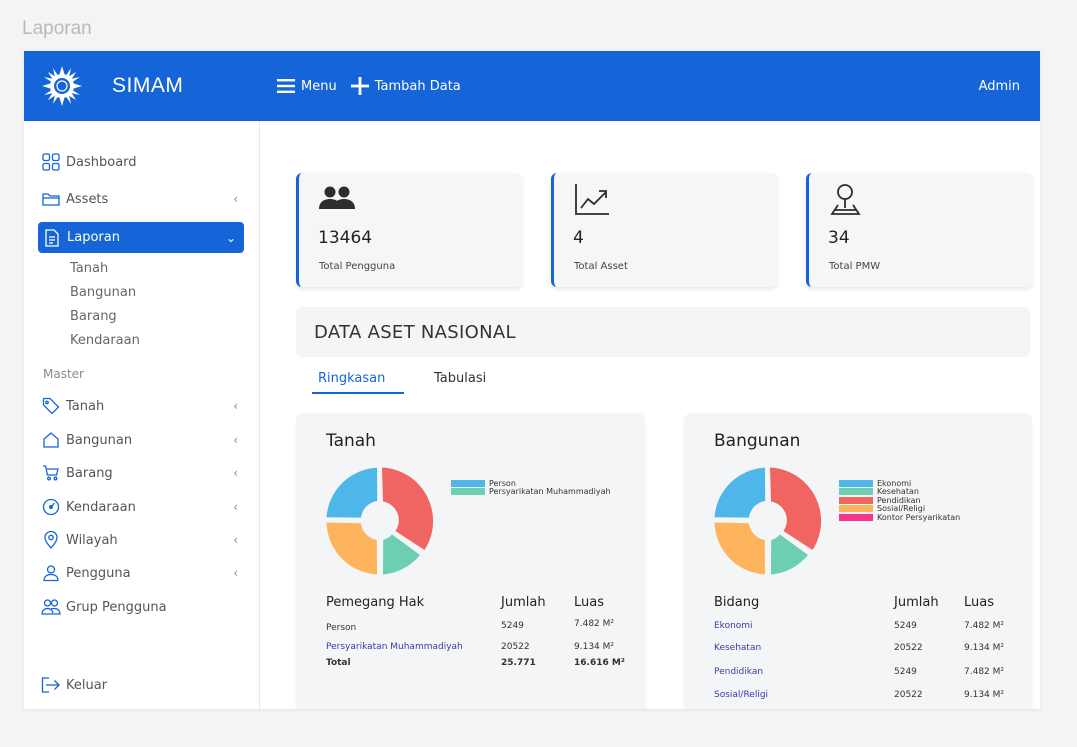 The height and width of the screenshot is (747, 1077). I want to click on folder-icon, so click(51, 199).